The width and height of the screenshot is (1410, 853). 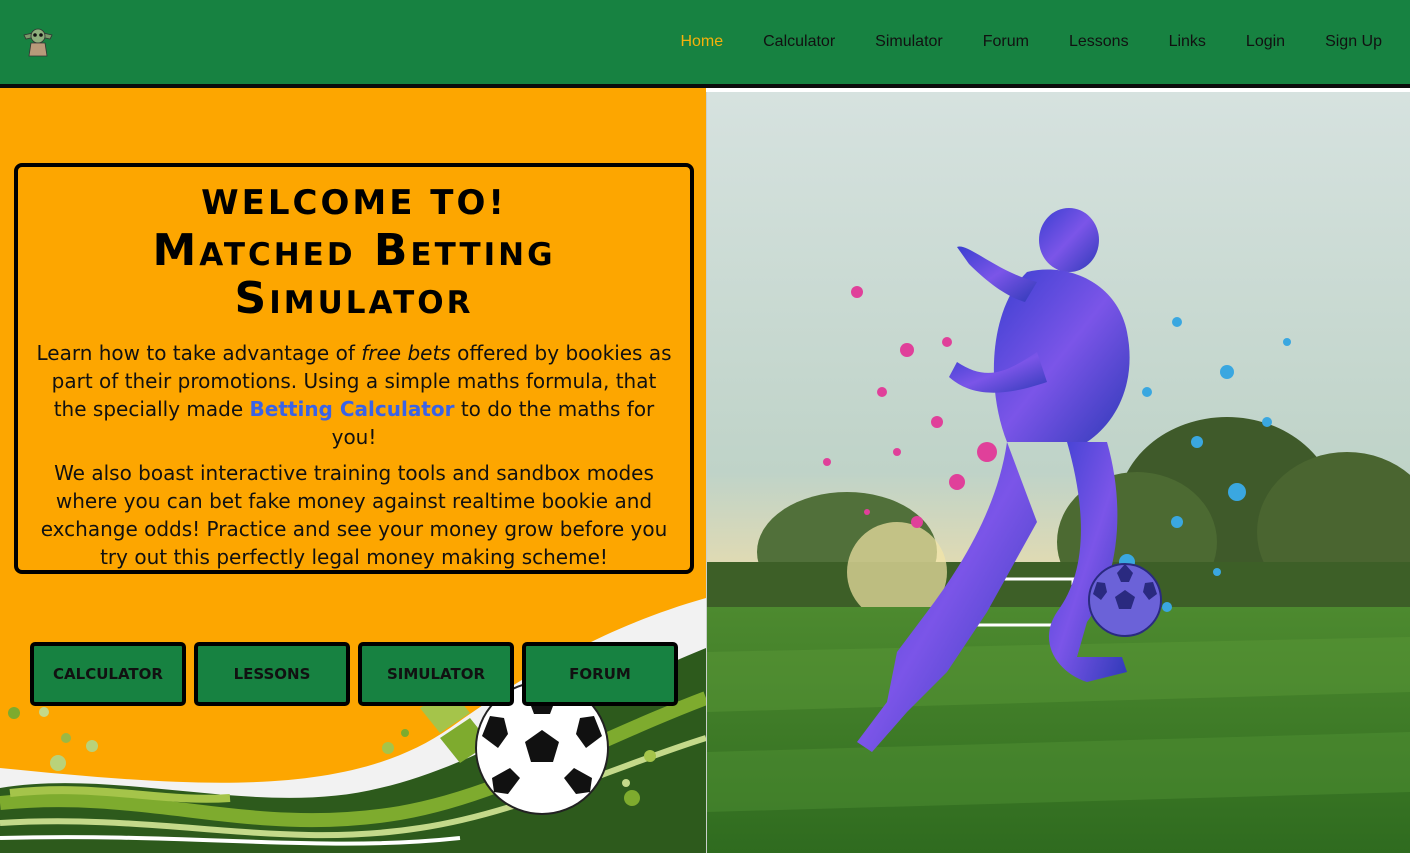 What do you see at coordinates (108, 674) in the screenshot?
I see `calculator-button: CALCULATOR` at bounding box center [108, 674].